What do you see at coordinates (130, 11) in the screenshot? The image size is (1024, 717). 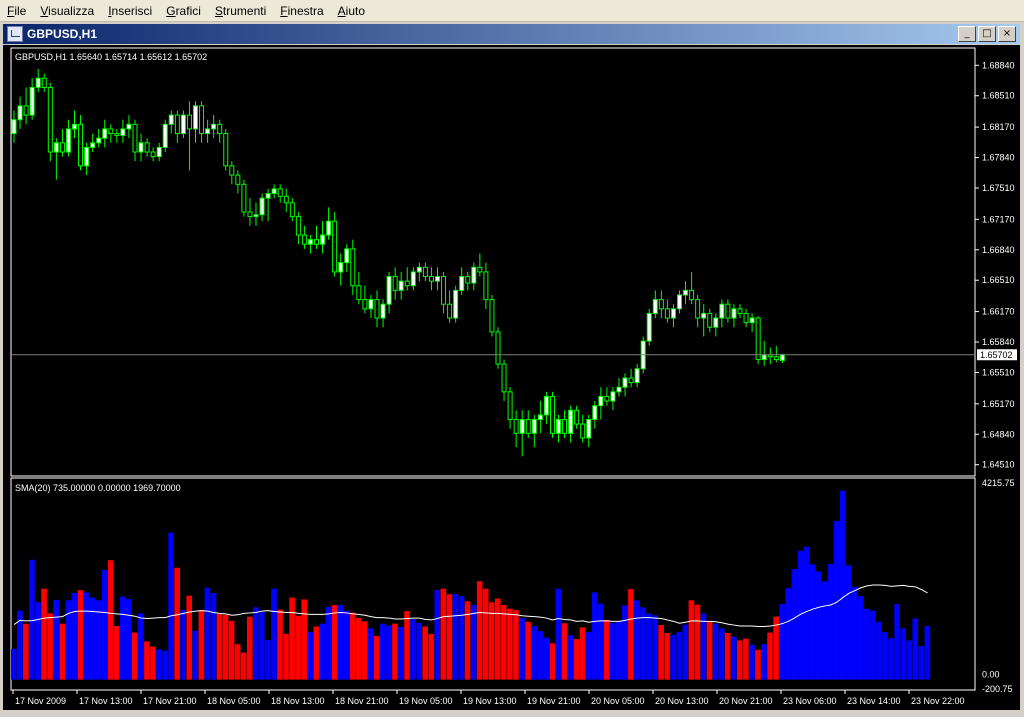 I see `menu-inserisci: Inserisci` at bounding box center [130, 11].